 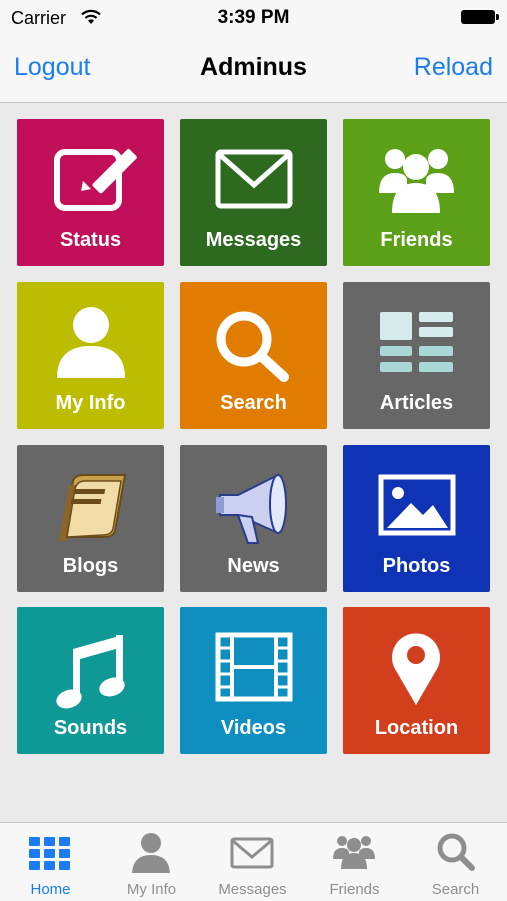 I want to click on tab-label: Search, so click(x=455, y=889).